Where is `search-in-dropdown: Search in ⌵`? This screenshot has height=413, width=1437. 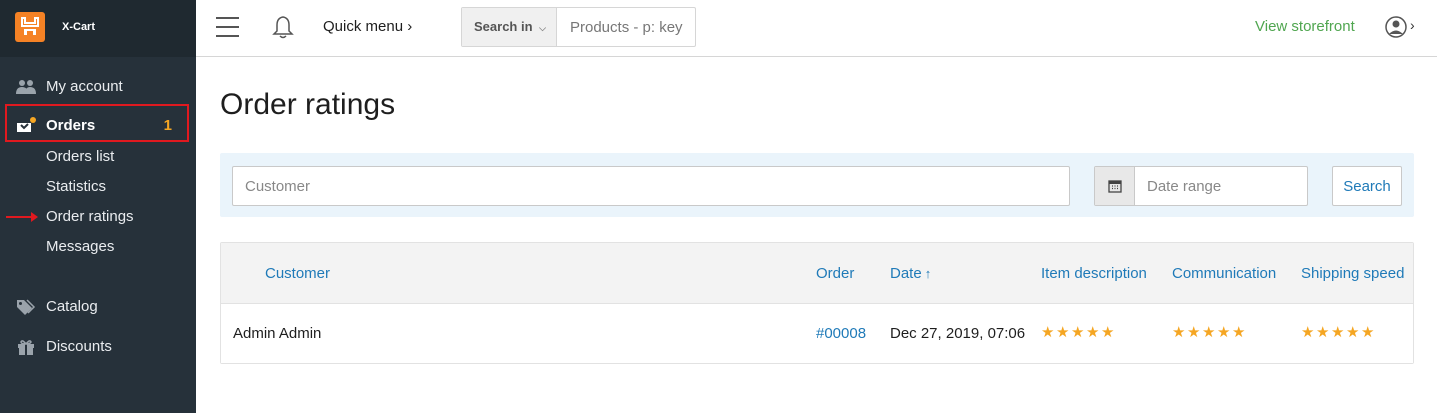
search-in-dropdown: Search in ⌵ is located at coordinates (509, 27).